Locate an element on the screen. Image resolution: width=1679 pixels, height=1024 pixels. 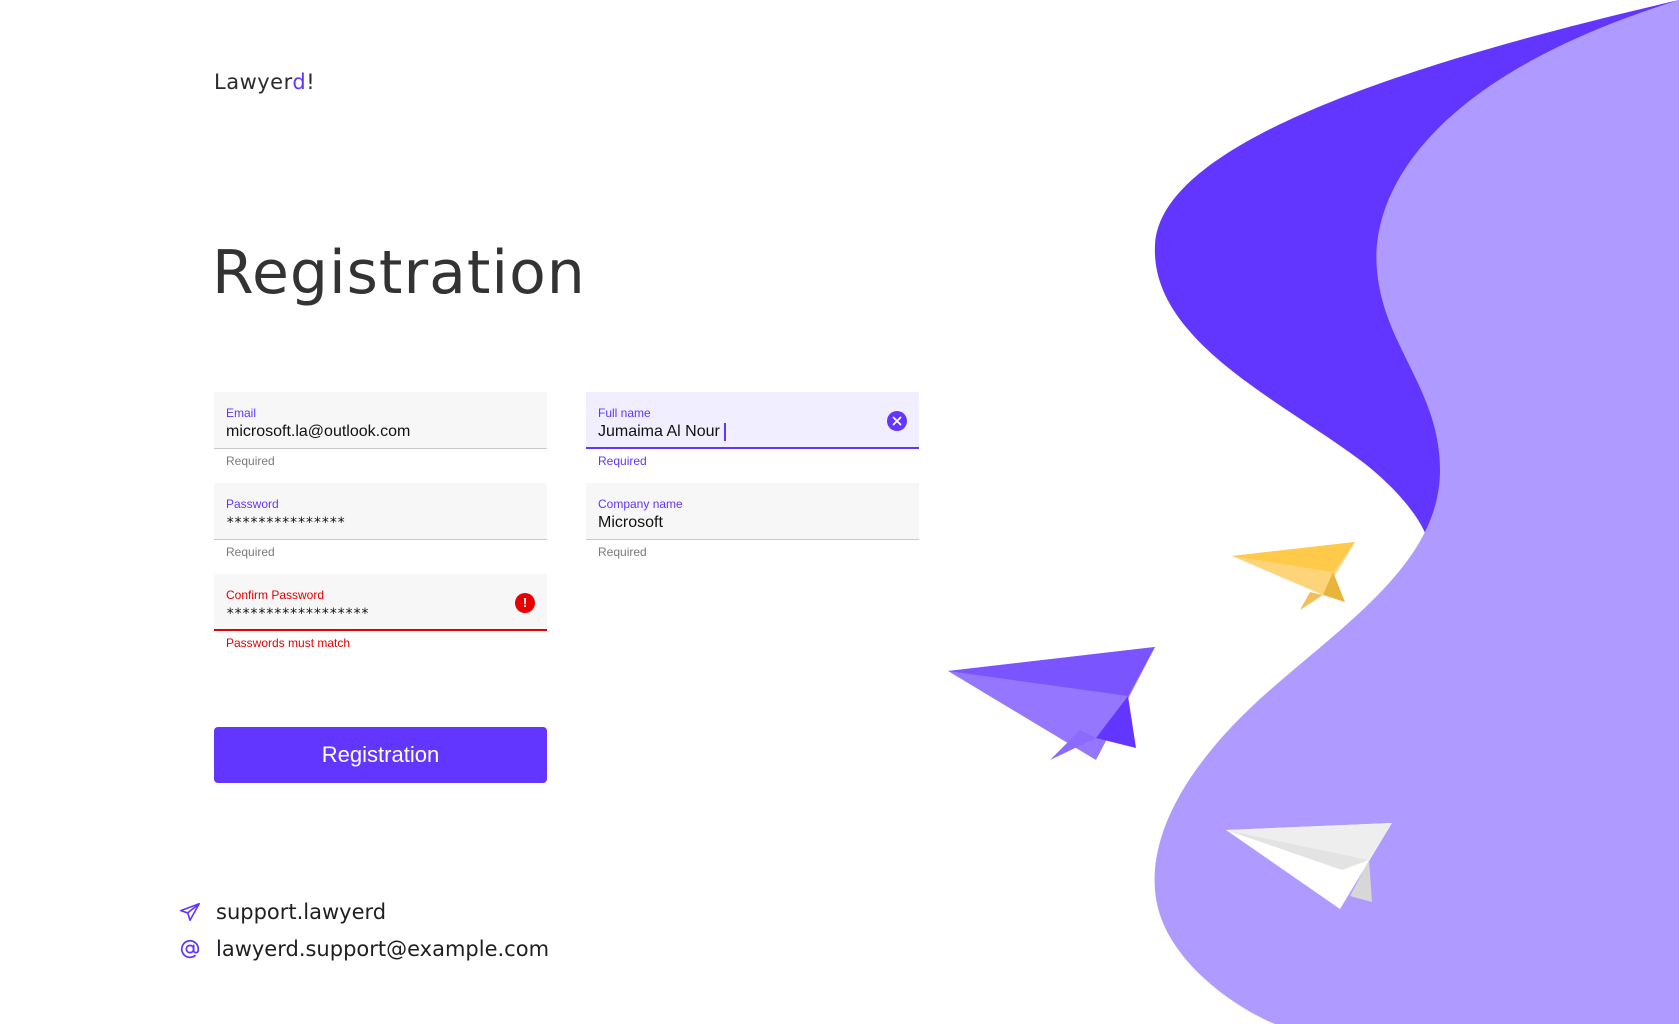
full-name-field: Full name Jumaima Al Nour Required is located at coordinates (752, 430).